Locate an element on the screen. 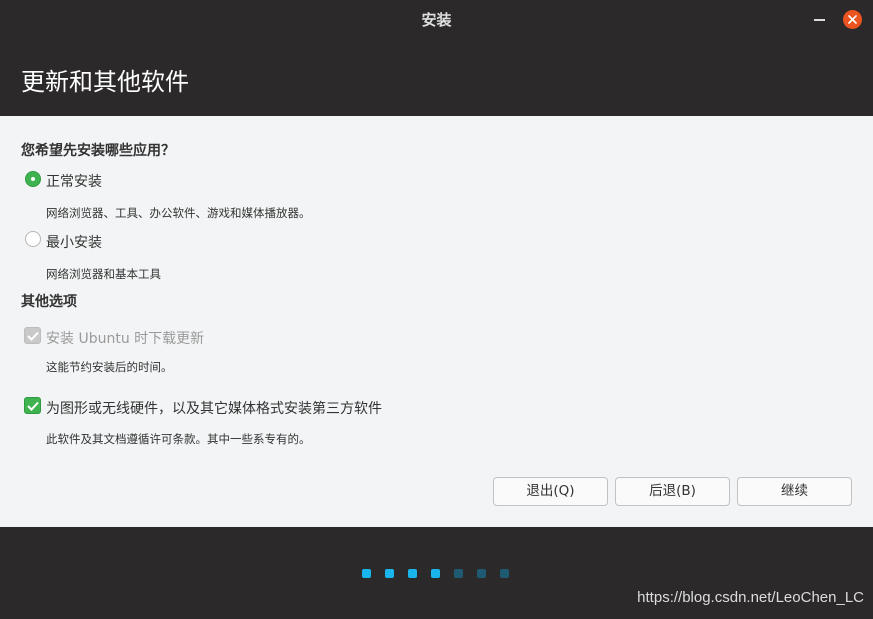 The width and height of the screenshot is (873, 619). close-icon is located at coordinates (852, 19).